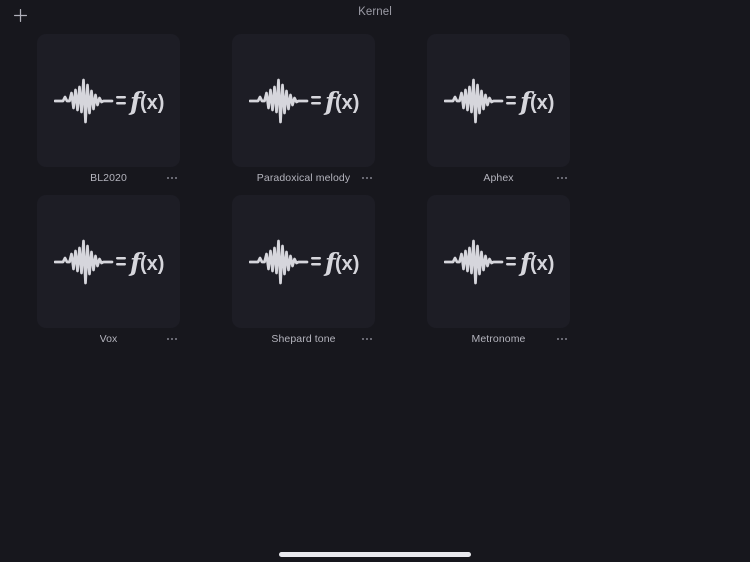  I want to click on project-cell-5: f (x) Metronome, so click(498, 272).